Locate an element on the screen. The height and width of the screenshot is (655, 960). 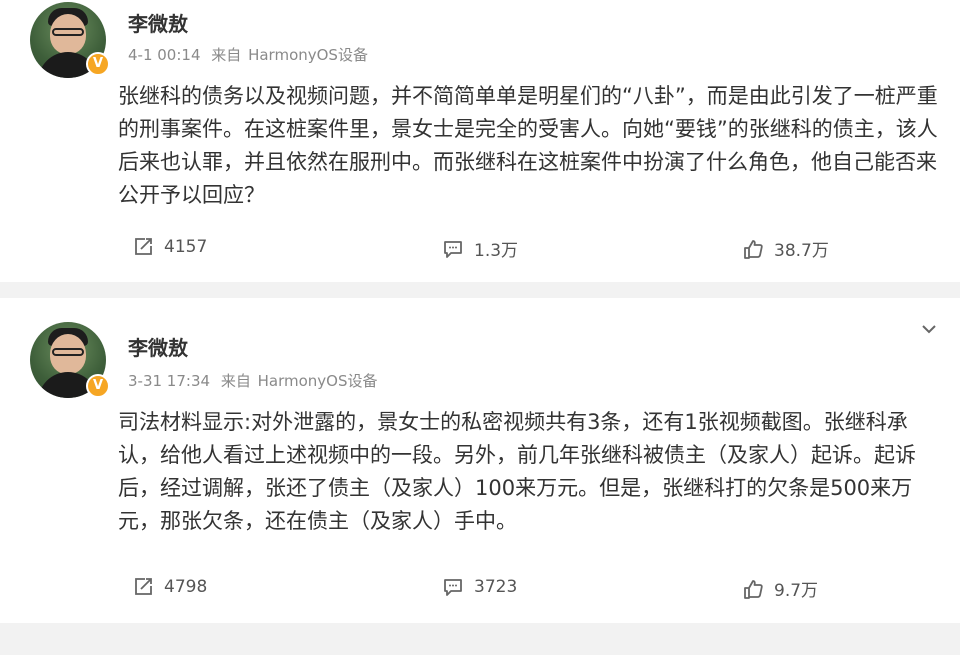
repost-button: 4157 is located at coordinates (169, 247).